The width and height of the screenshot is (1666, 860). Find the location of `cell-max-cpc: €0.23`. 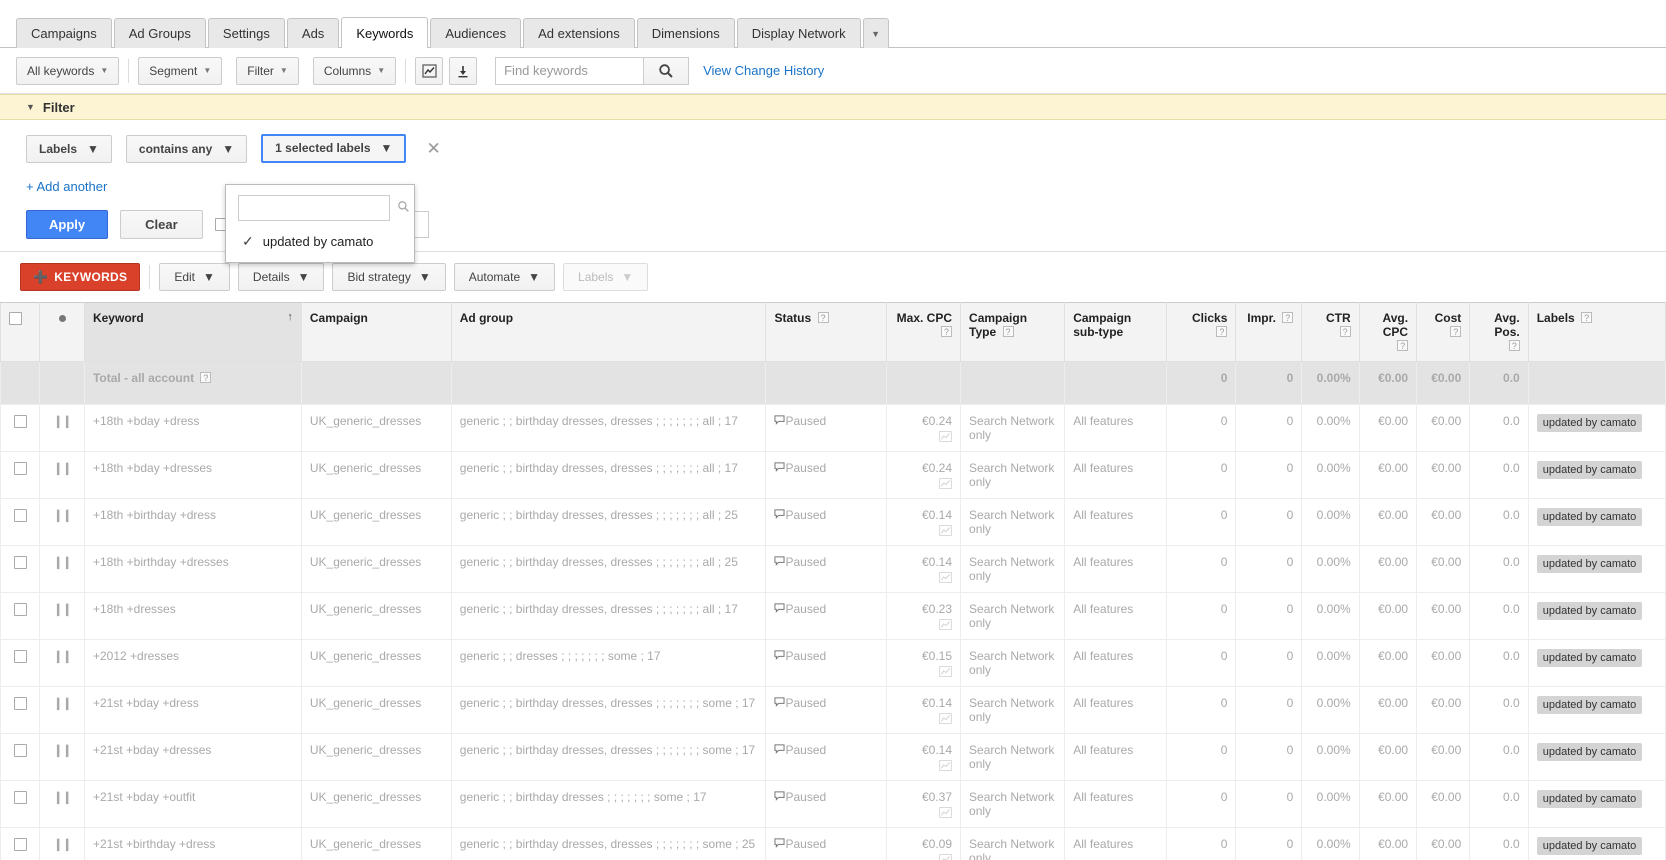

cell-max-cpc: €0.23 is located at coordinates (923, 616).